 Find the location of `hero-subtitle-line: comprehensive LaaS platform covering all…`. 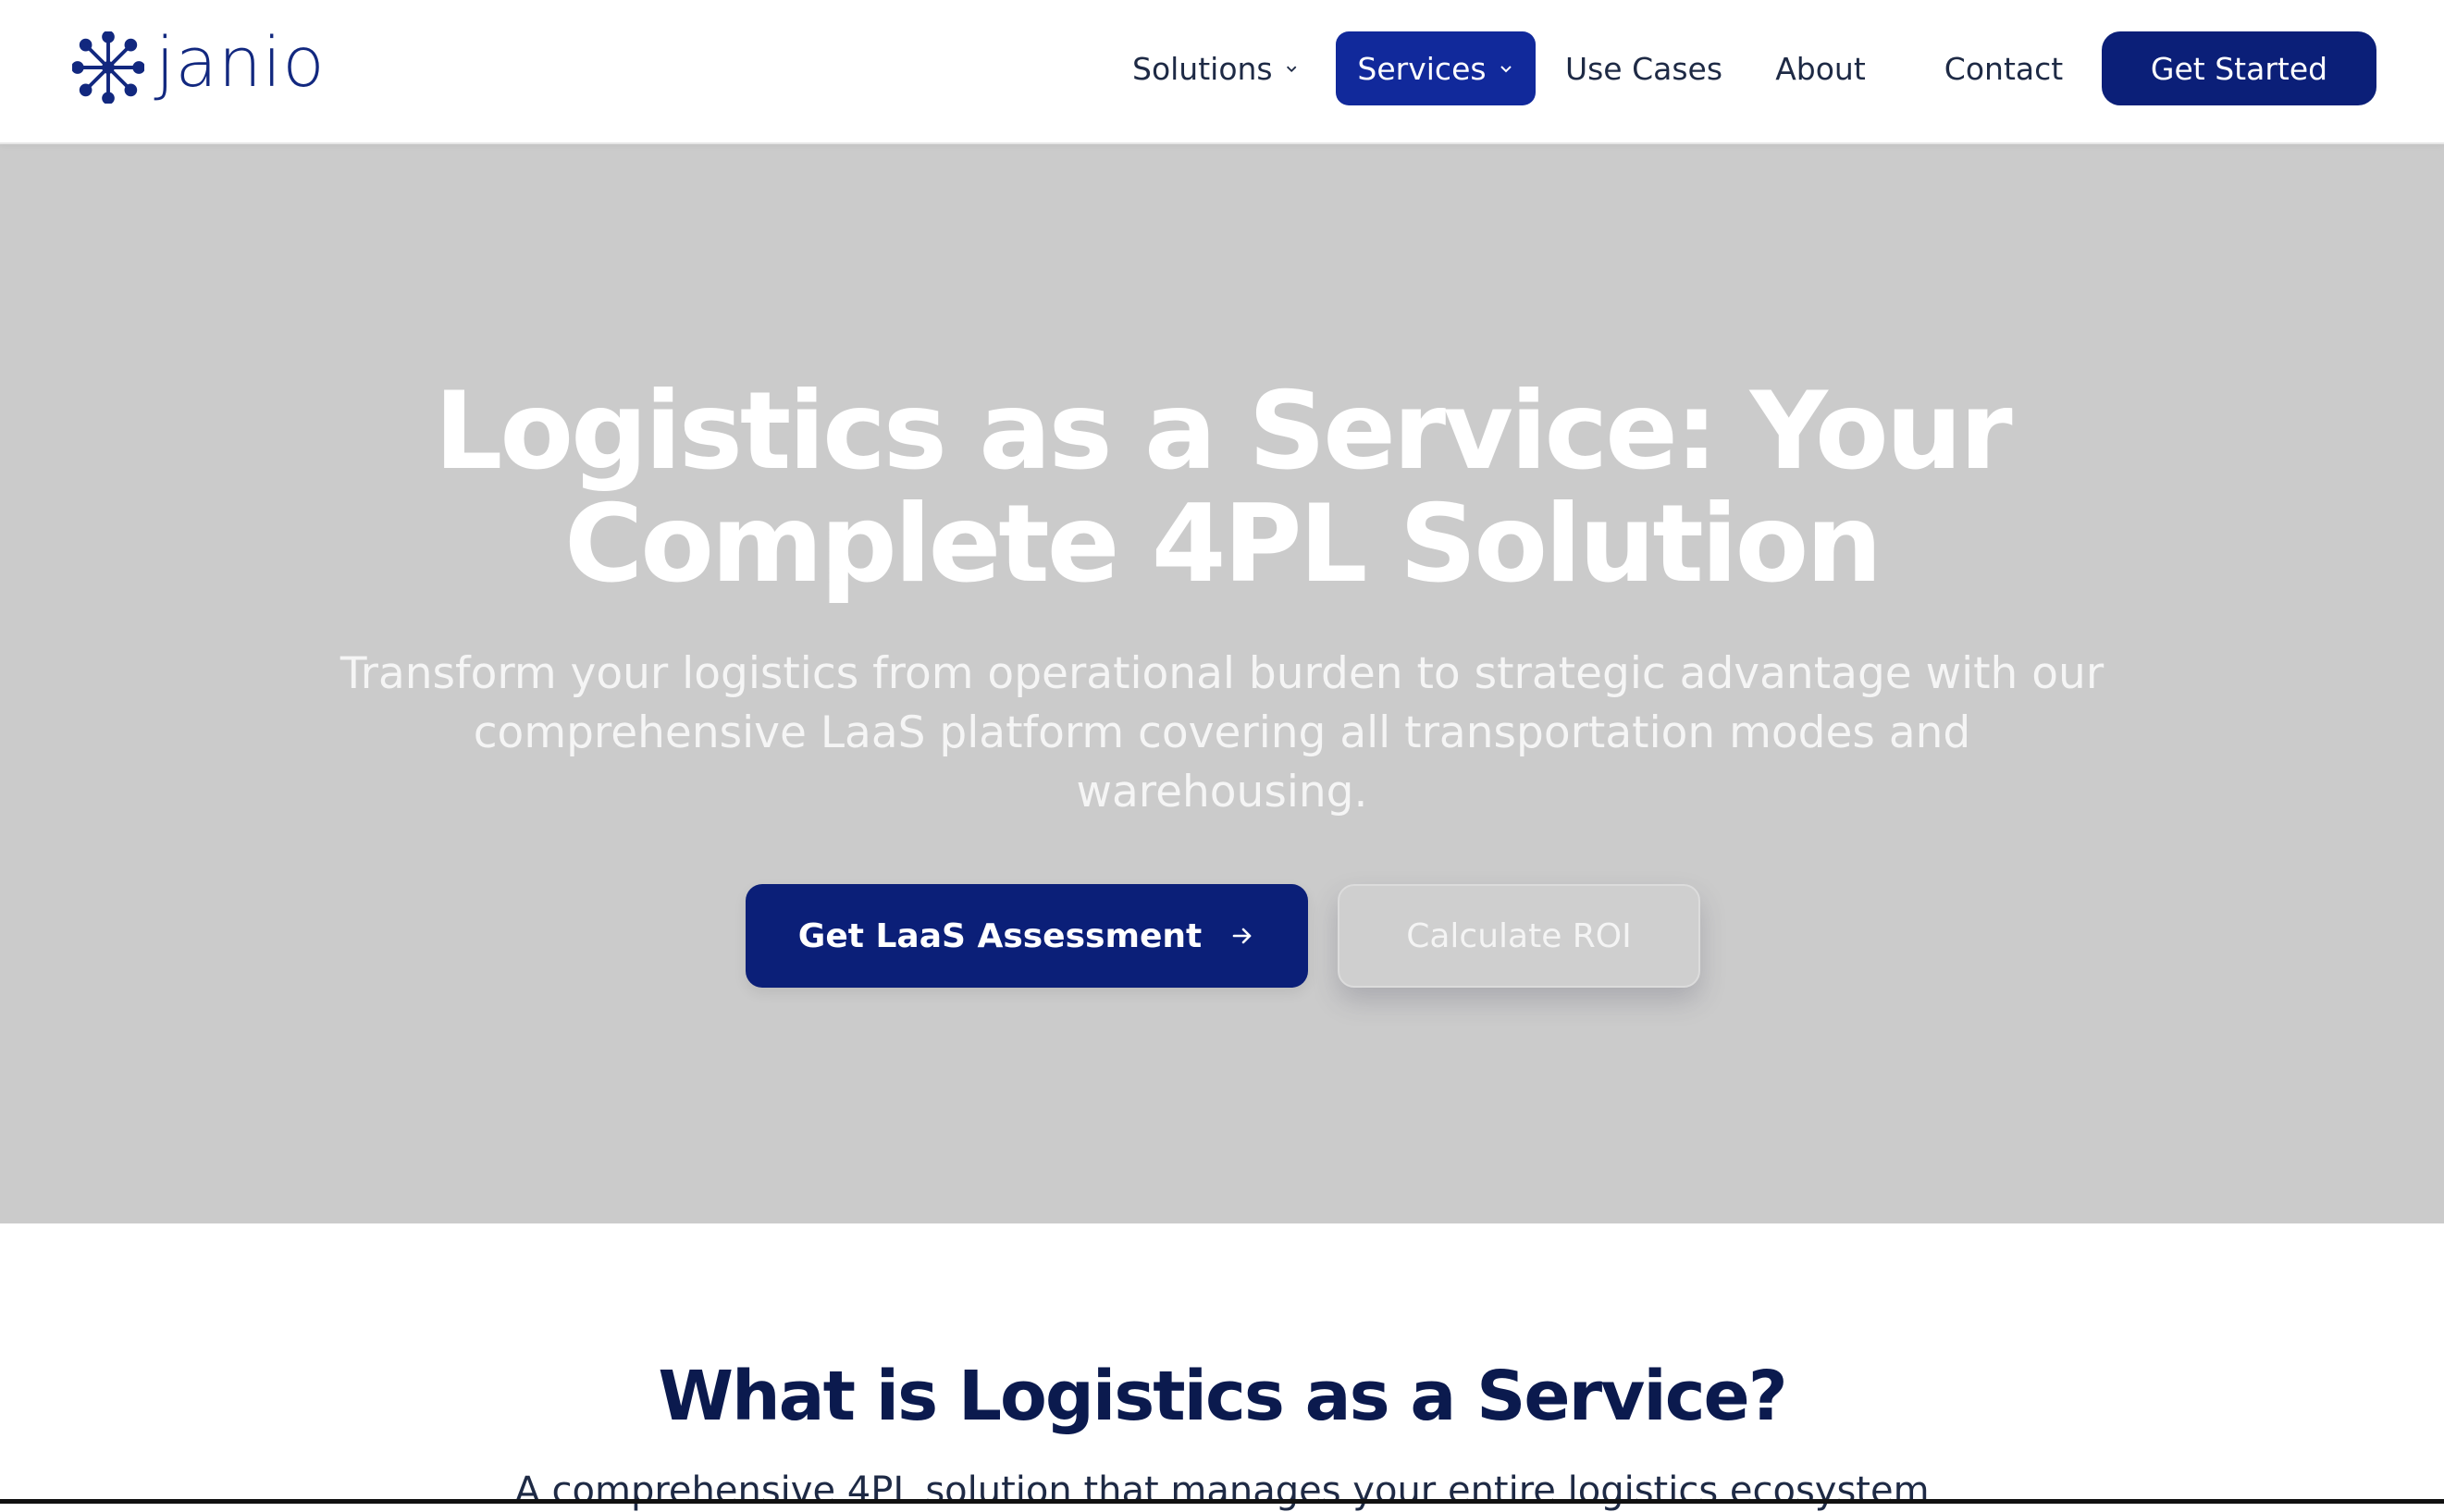

hero-subtitle-line: comprehensive LaaS platform covering all… is located at coordinates (1222, 732).